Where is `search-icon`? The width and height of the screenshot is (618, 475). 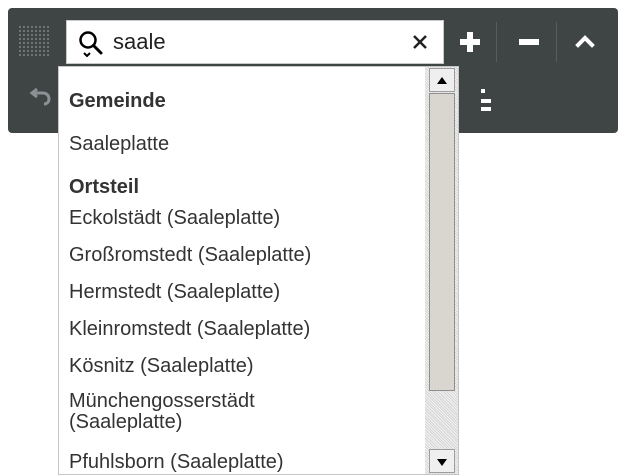
search-icon is located at coordinates (91, 43).